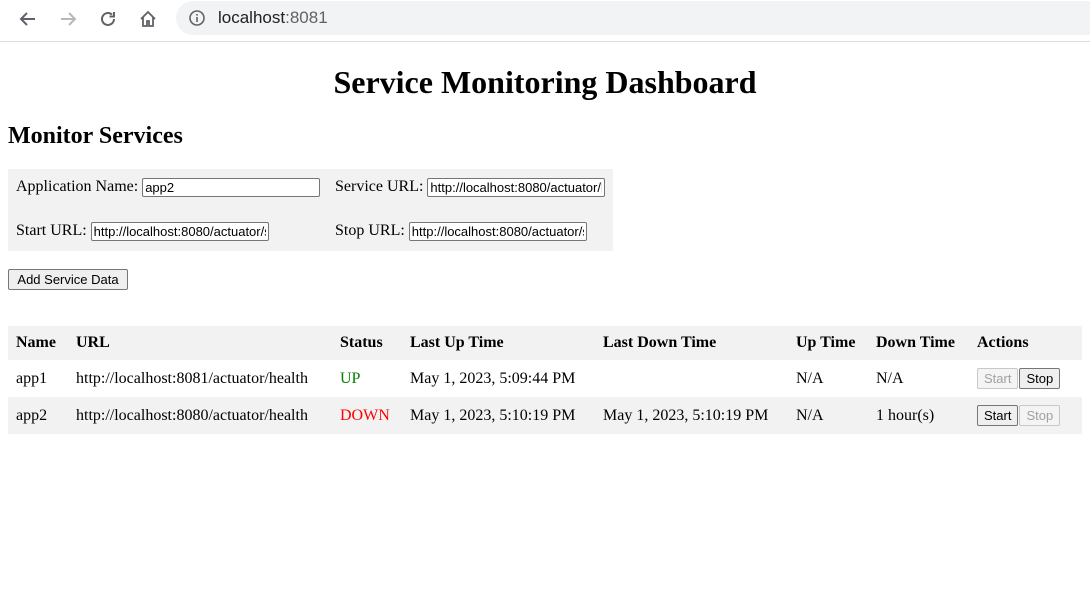  What do you see at coordinates (826, 342) in the screenshot?
I see `header-up-time: Up Time` at bounding box center [826, 342].